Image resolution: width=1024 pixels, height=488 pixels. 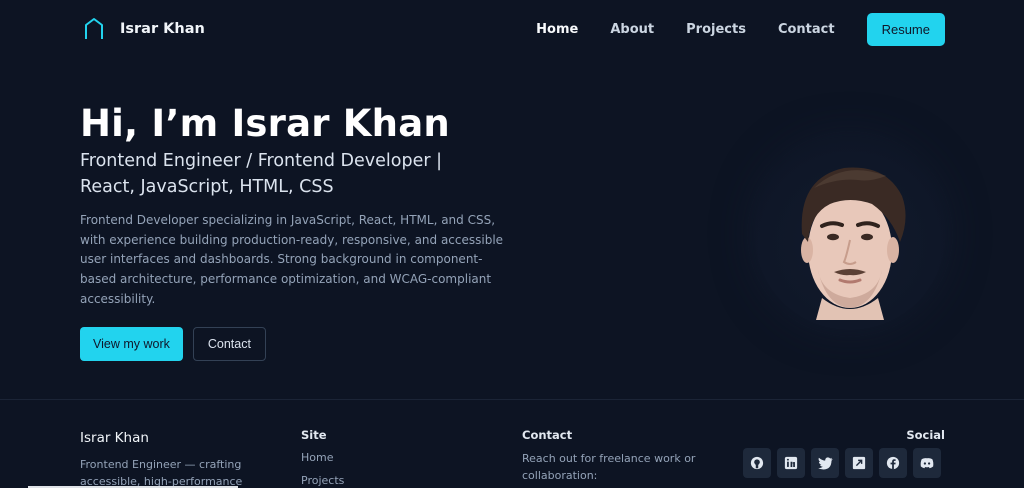 I want to click on hero-title: Hi, I’m Israr Khan, so click(x=265, y=123).